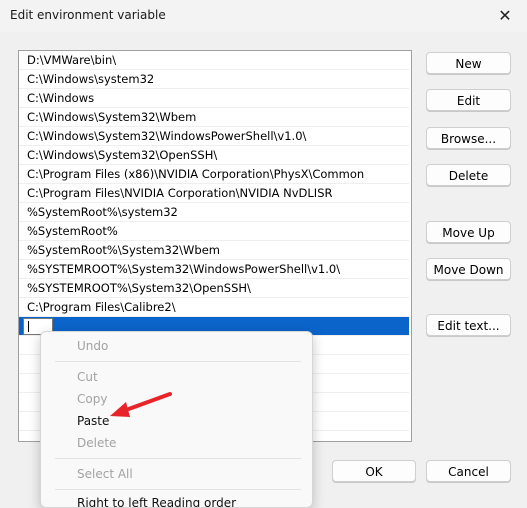 Image resolution: width=527 pixels, height=508 pixels. What do you see at coordinates (156, 501) in the screenshot?
I see `menu-item-rtl: Right to left Reading order` at bounding box center [156, 501].